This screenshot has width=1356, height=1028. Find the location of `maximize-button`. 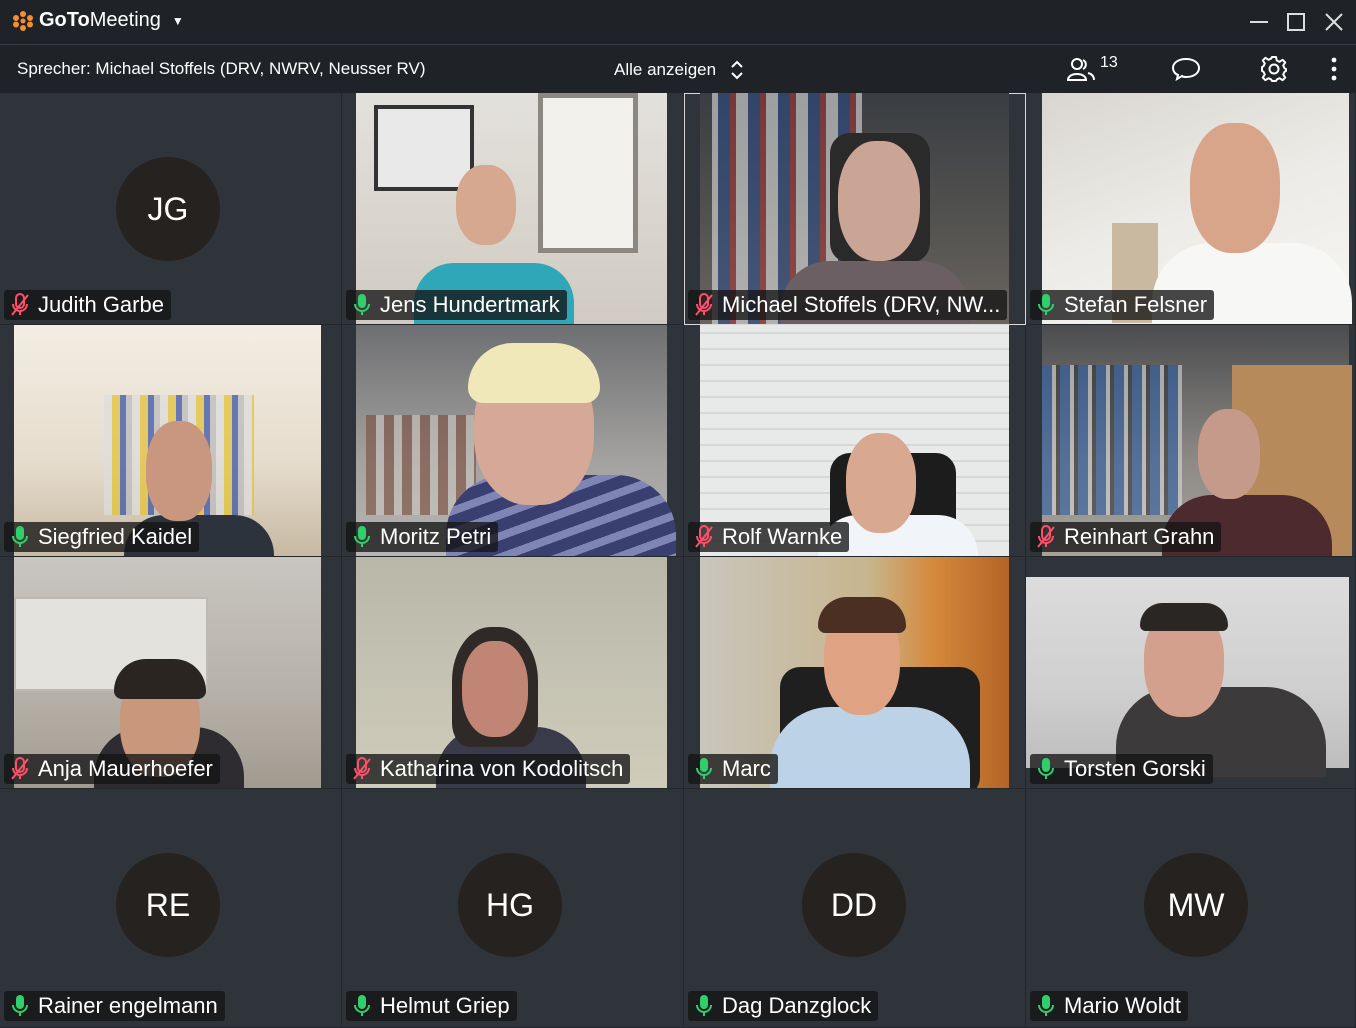

maximize-button is located at coordinates (1296, 22).